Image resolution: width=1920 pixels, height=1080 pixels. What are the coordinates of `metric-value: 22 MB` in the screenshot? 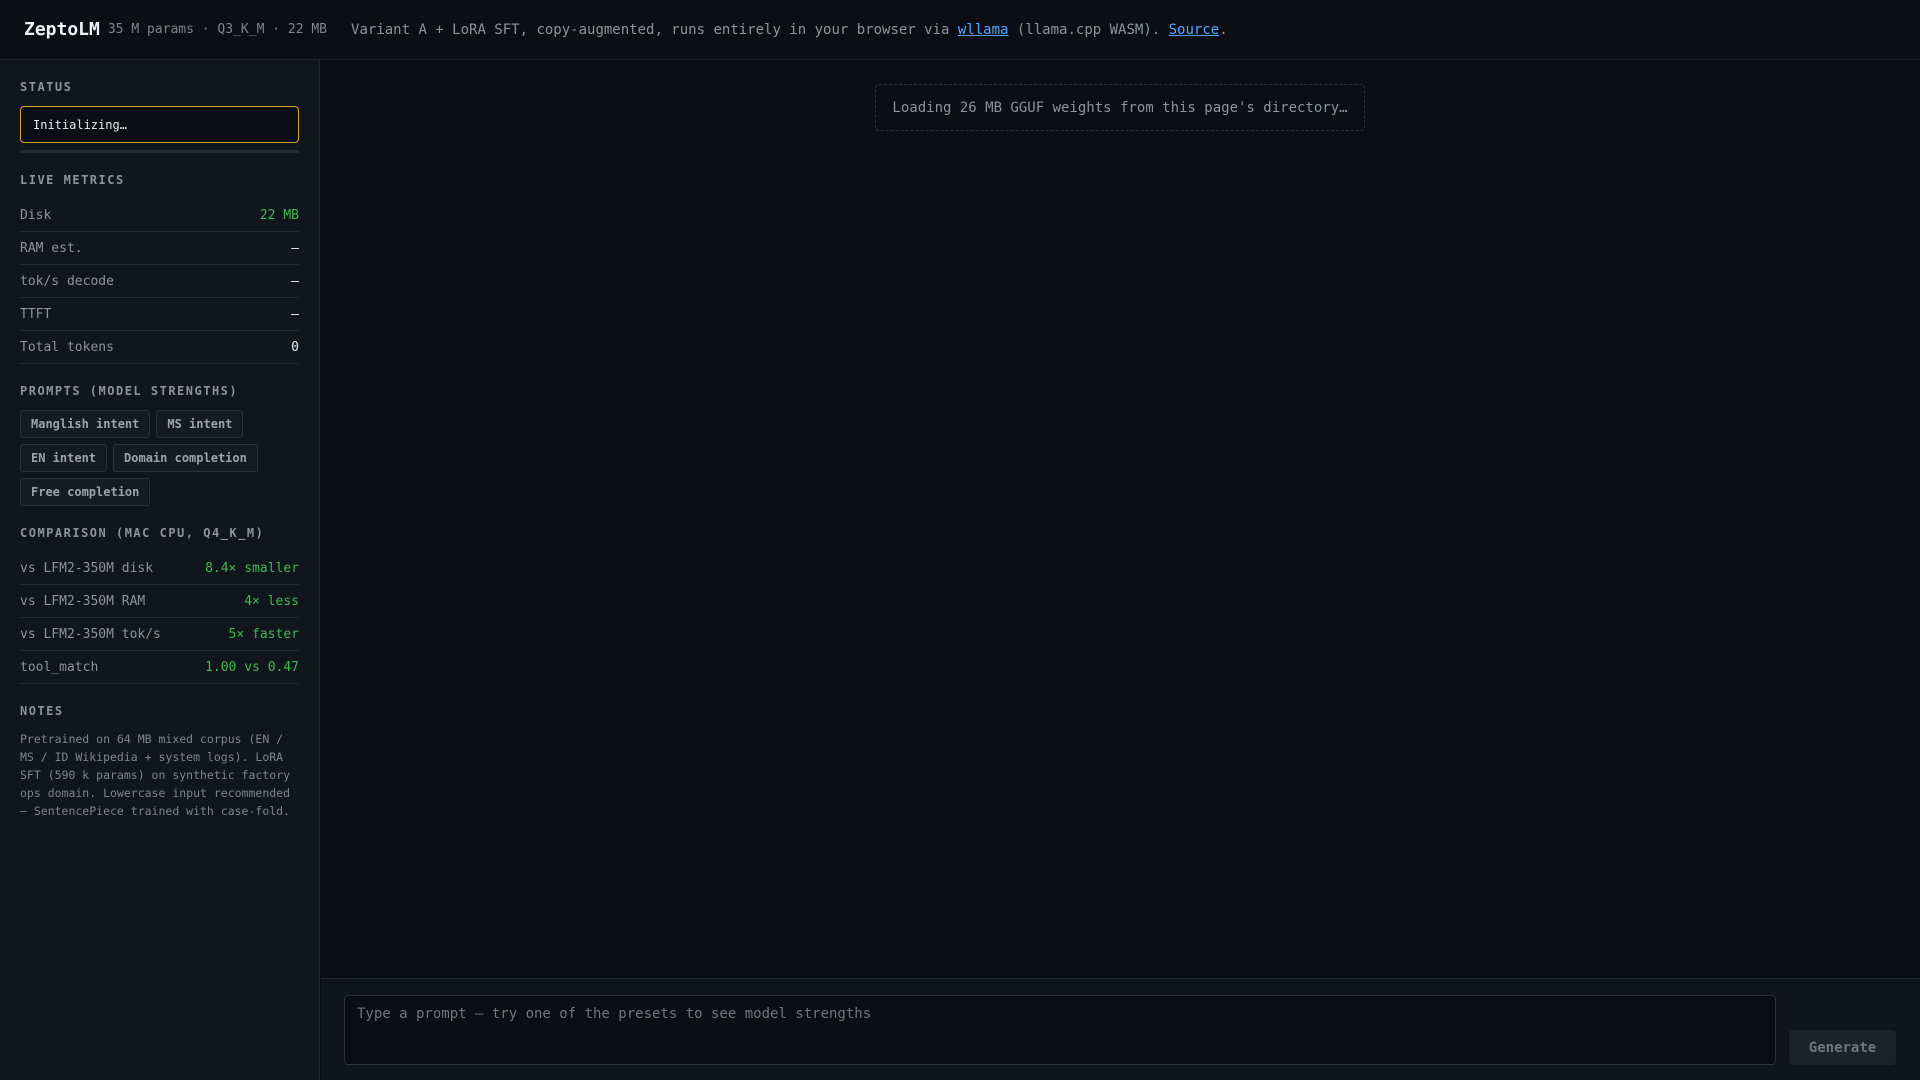 It's located at (279, 215).